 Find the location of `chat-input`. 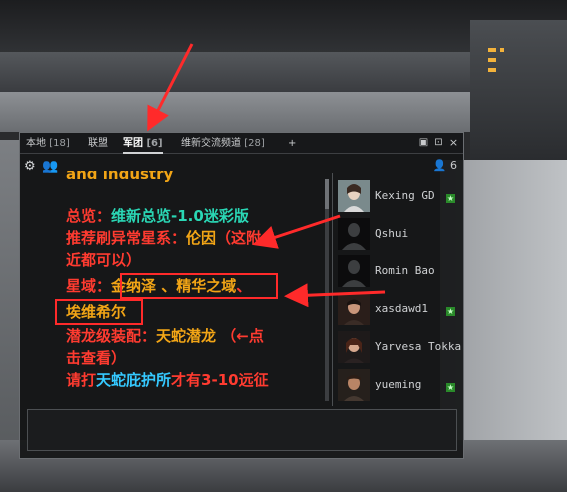

chat-input is located at coordinates (242, 430).